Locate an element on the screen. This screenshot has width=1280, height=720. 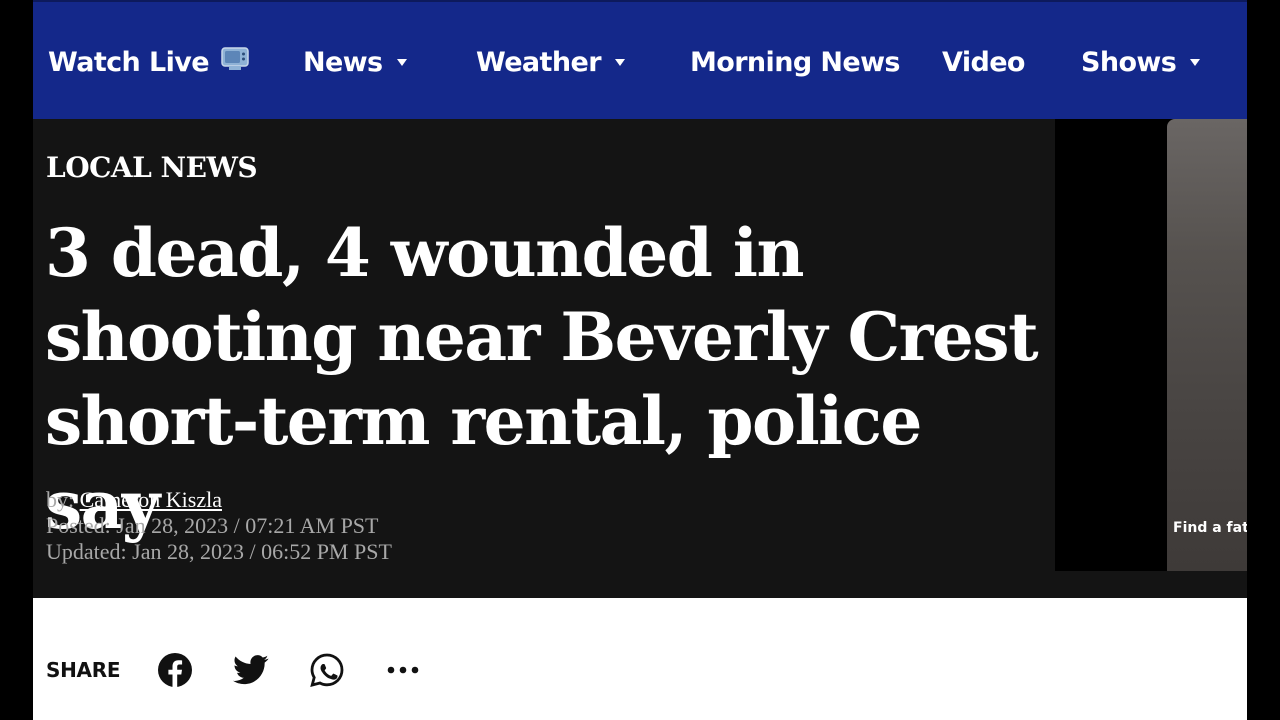
nav-news-label: News is located at coordinates (343, 62).